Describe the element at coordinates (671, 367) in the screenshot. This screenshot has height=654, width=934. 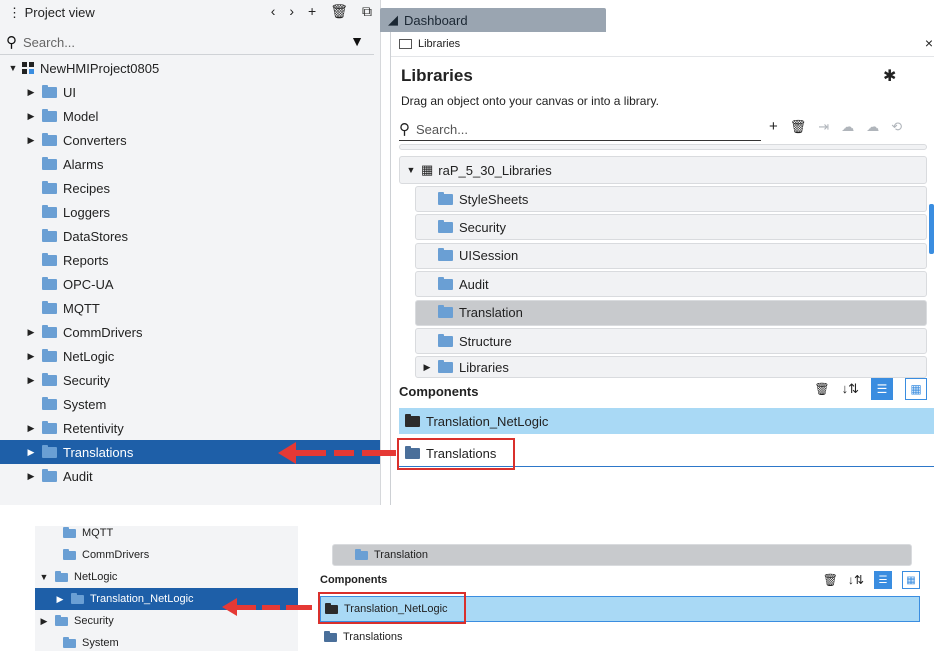
I see `library-item-libraries: ▶ Libraries` at that location.